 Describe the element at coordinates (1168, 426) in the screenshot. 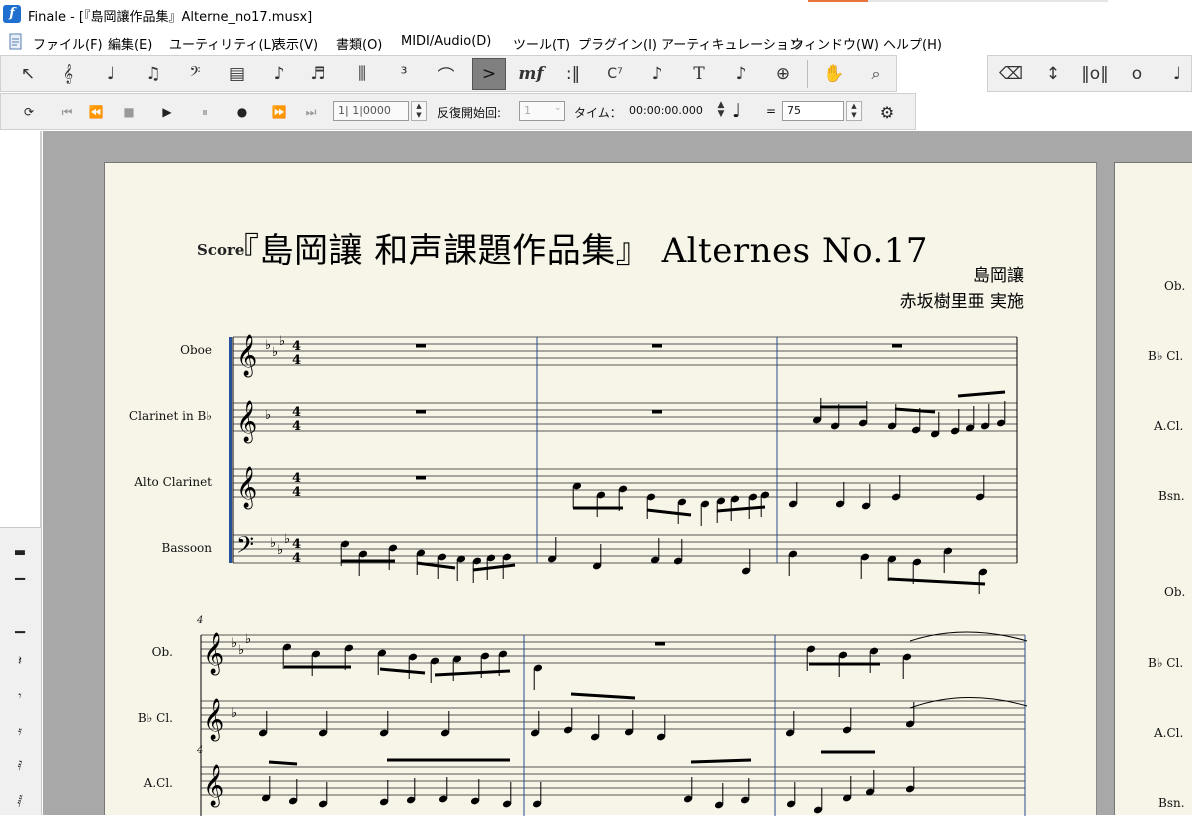

I see `p2-inst-alto-clarinet: A.Cl.` at that location.